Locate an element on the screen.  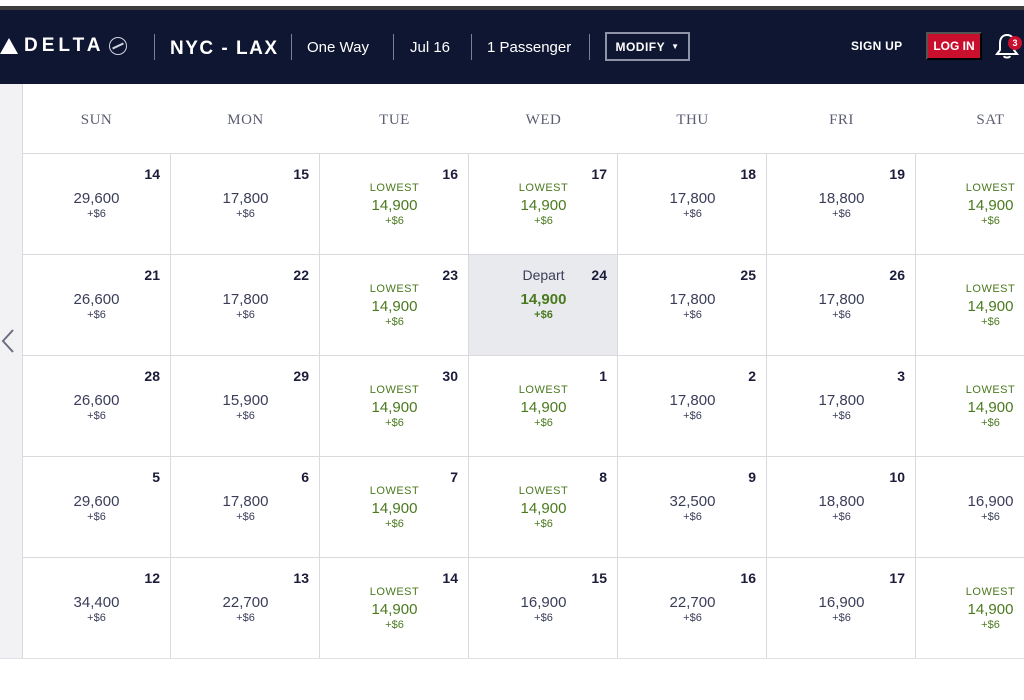
fare-price: 22,700 is located at coordinates (245, 602).